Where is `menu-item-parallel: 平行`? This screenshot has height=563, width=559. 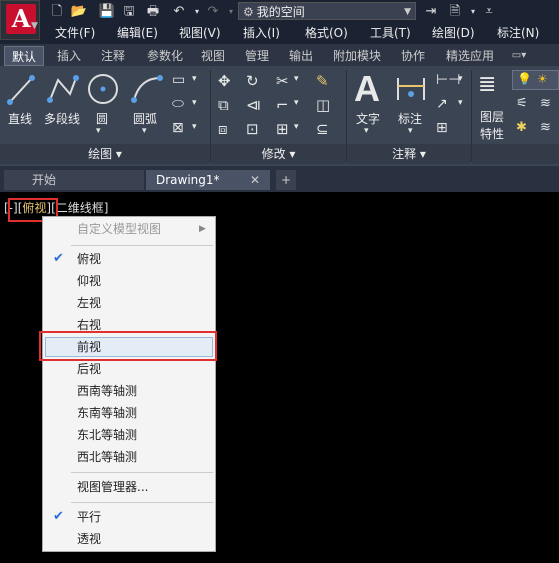
menu-item-parallel: 平行 is located at coordinates (89, 517).